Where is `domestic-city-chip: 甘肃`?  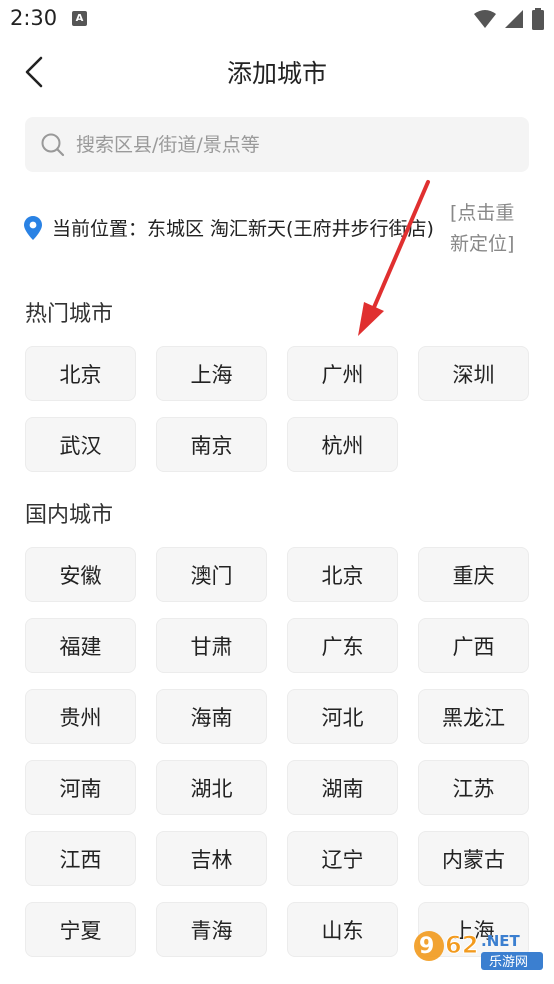 domestic-city-chip: 甘肃 is located at coordinates (211, 645).